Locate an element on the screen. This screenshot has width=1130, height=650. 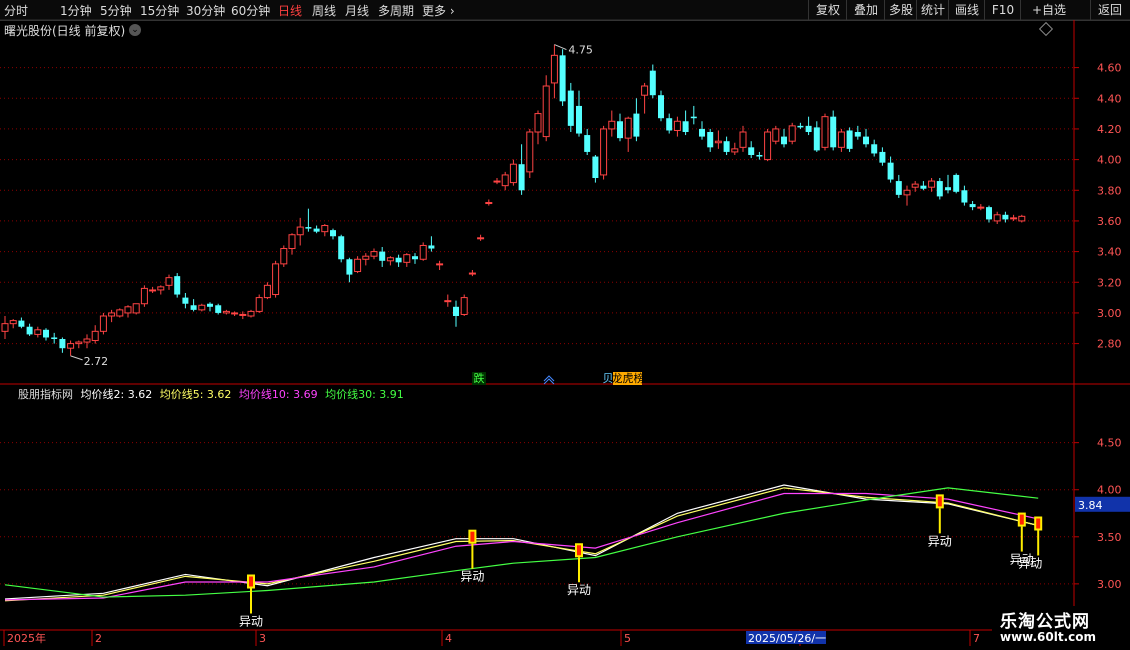
price-tick-label: 4.60 is located at coordinates (1109, 68).